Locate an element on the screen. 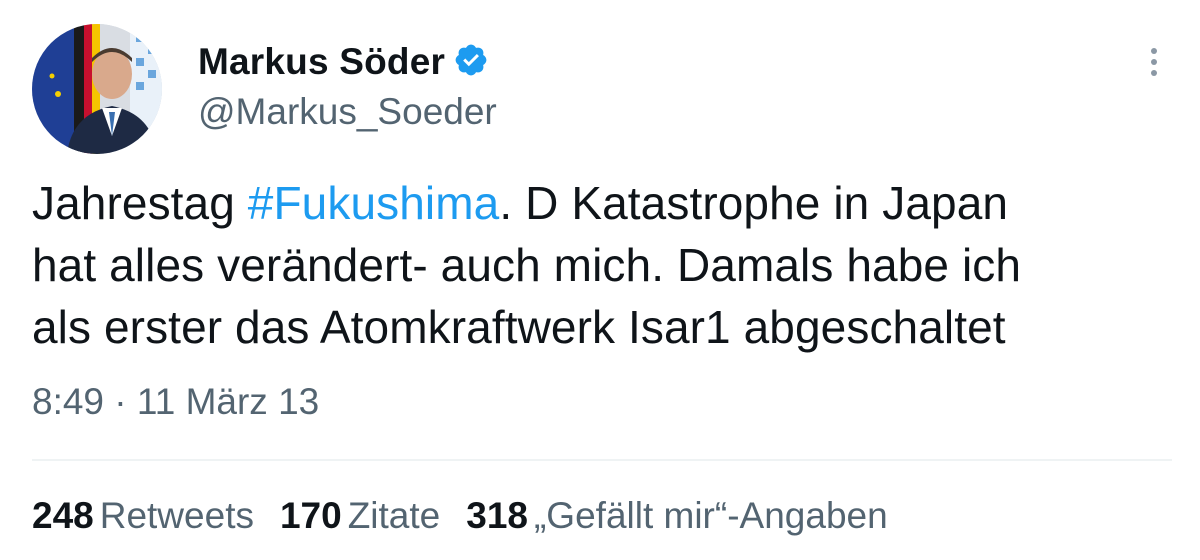 The image size is (1200, 560). quotes-stat: 170 Zitate is located at coordinates (360, 516).